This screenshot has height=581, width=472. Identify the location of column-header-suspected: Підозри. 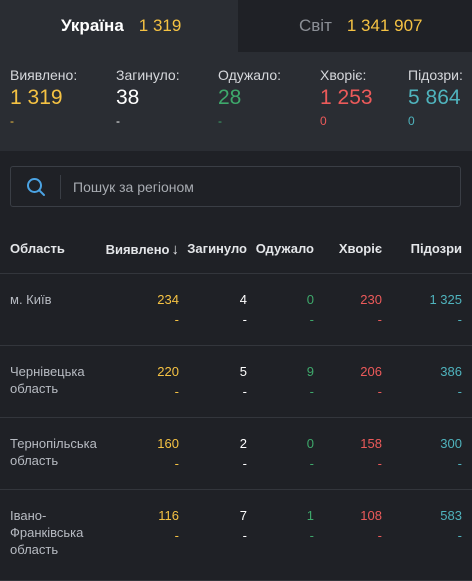
(436, 248).